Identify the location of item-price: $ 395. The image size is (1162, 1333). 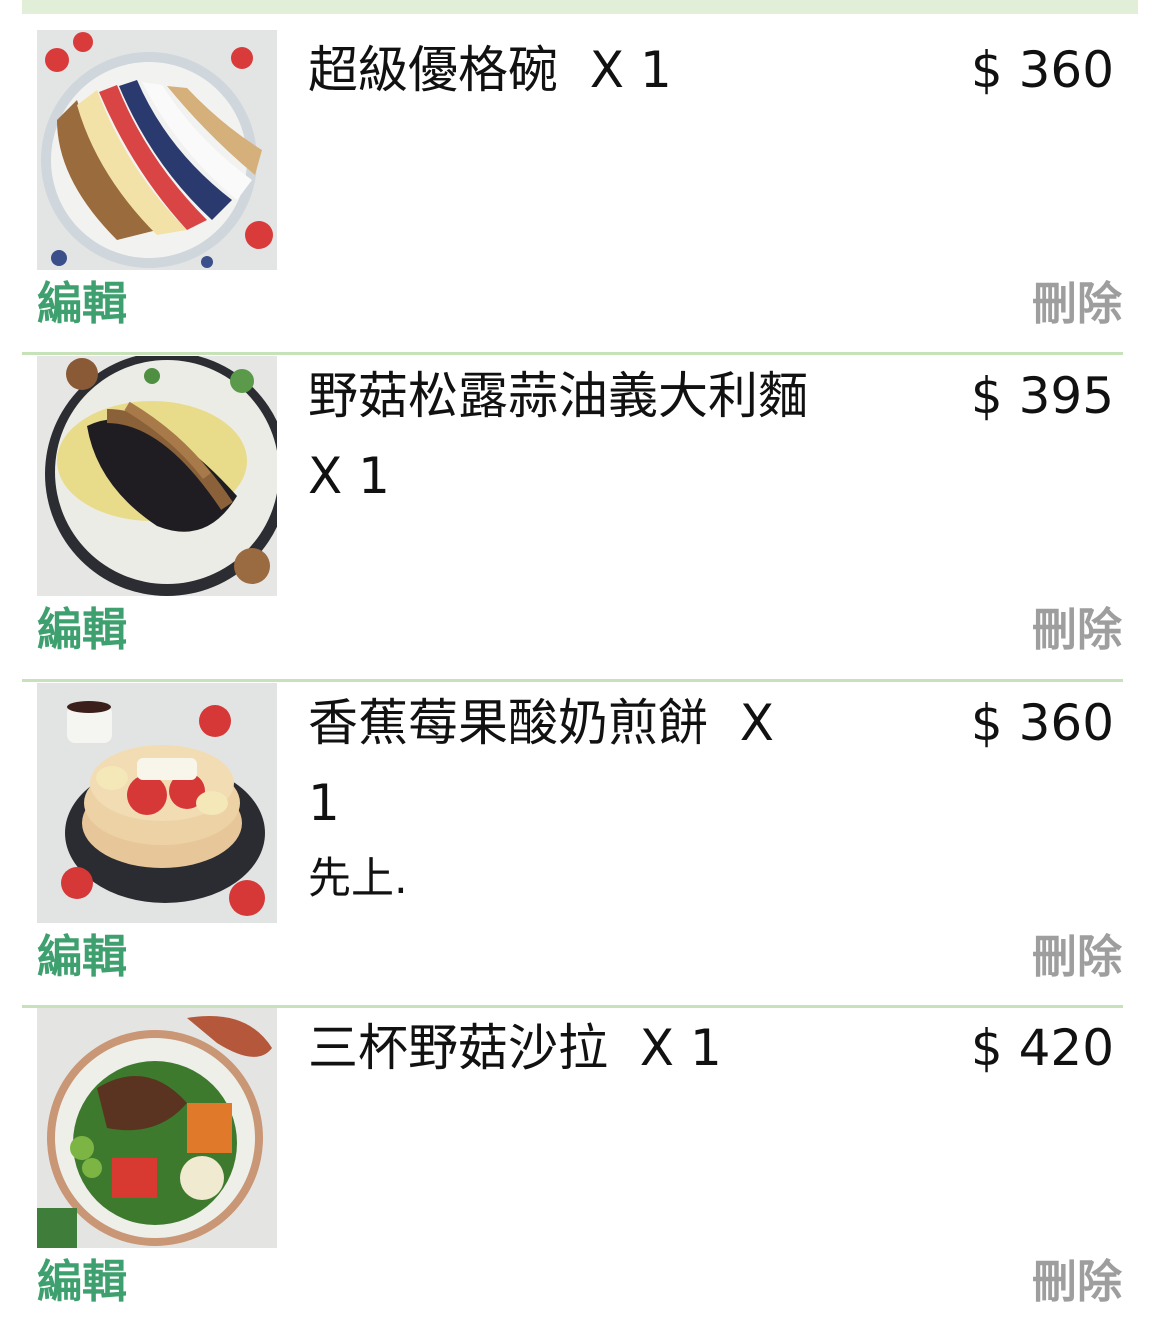
(1042, 396).